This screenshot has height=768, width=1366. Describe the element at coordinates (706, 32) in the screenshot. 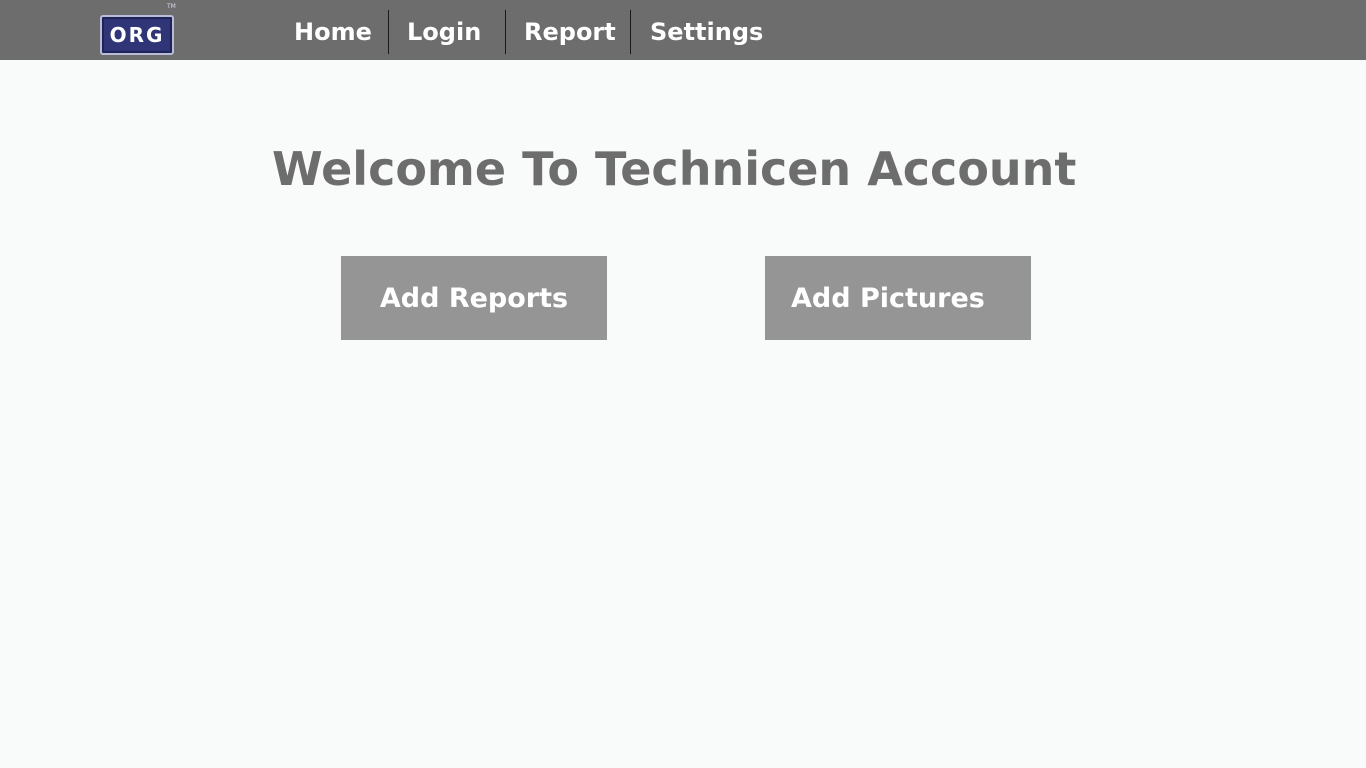

I see `nav-settings-link: Settings` at that location.